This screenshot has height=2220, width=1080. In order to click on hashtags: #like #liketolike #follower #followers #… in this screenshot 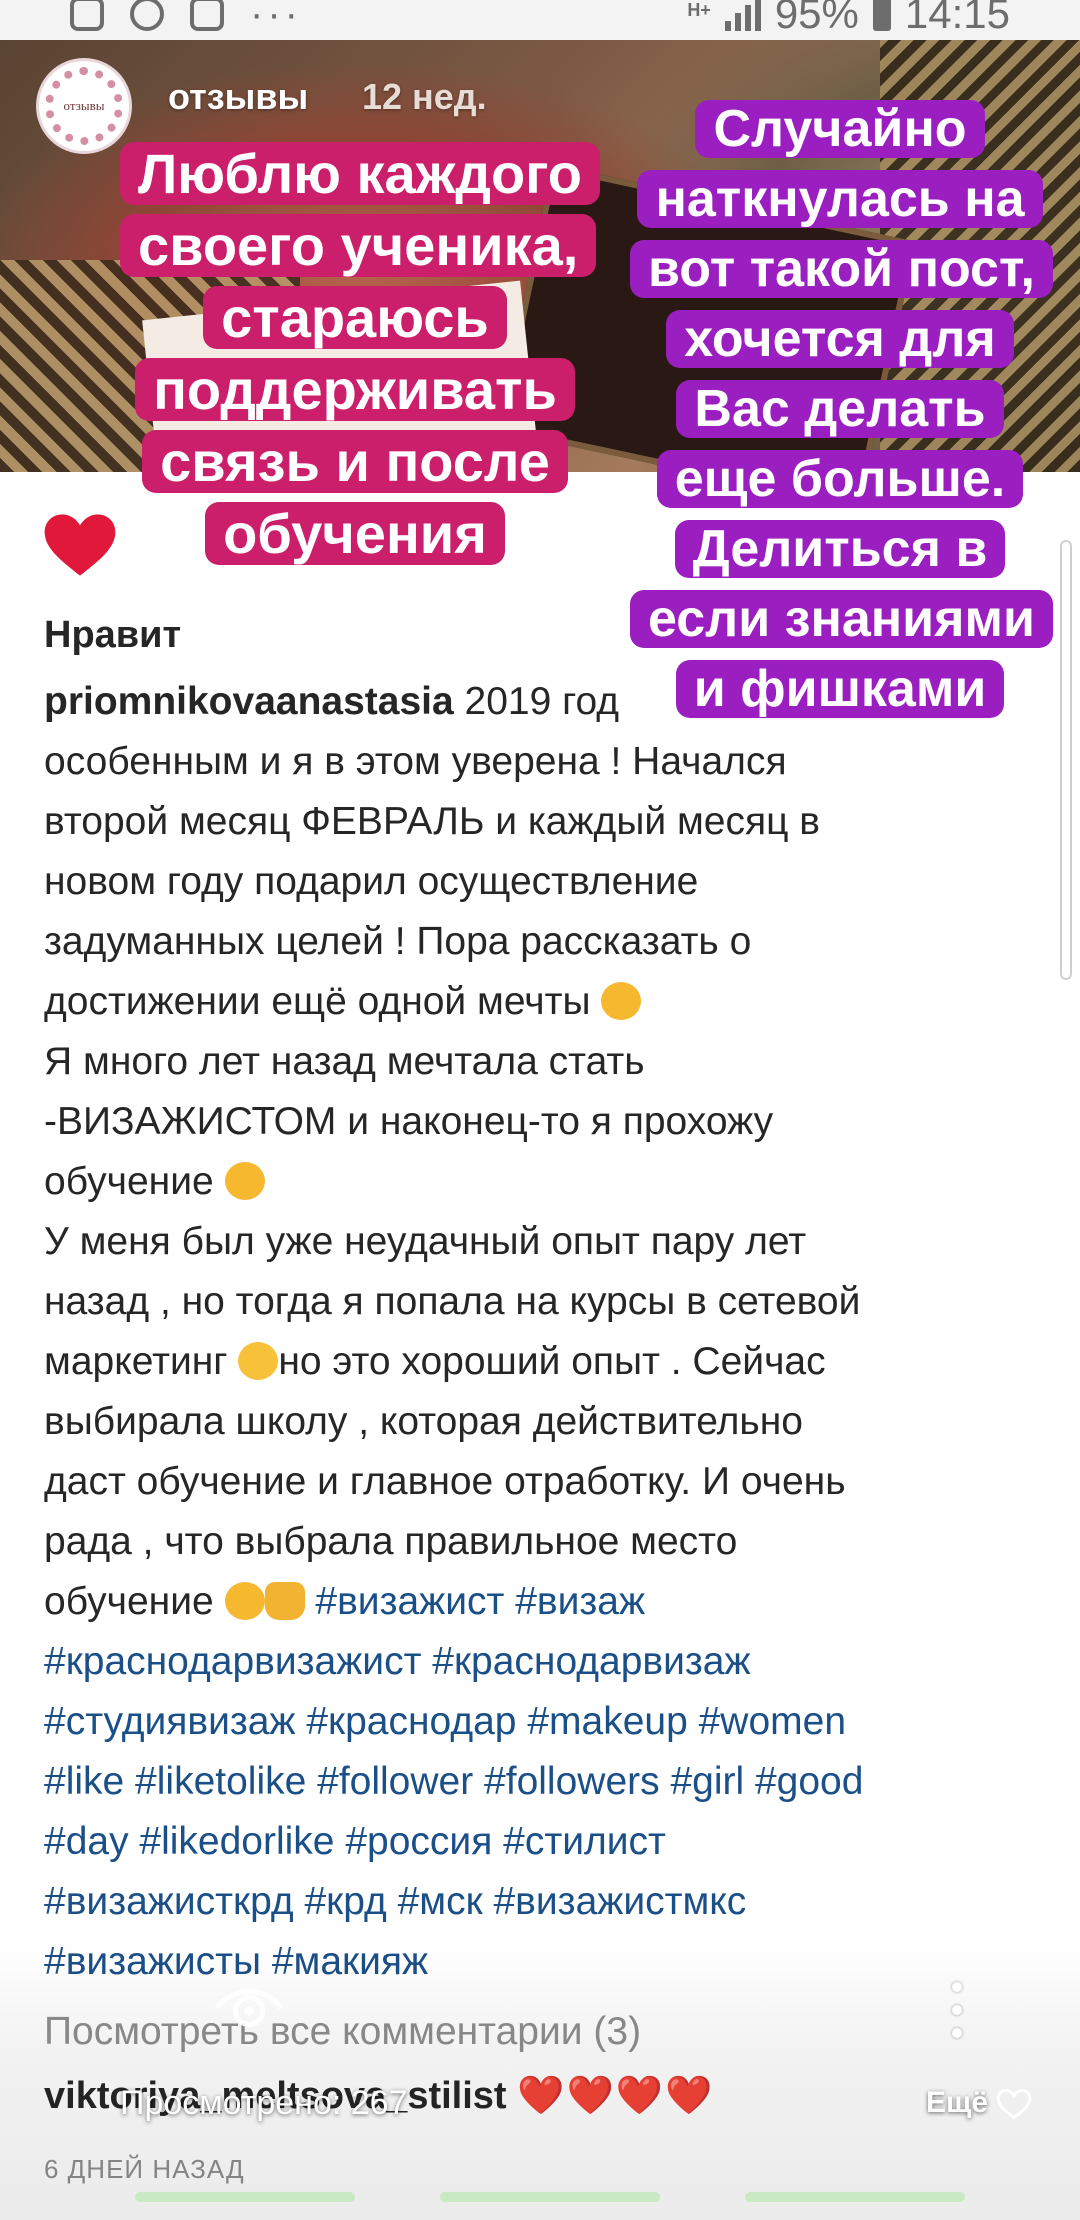, I will do `click(453, 1781)`.